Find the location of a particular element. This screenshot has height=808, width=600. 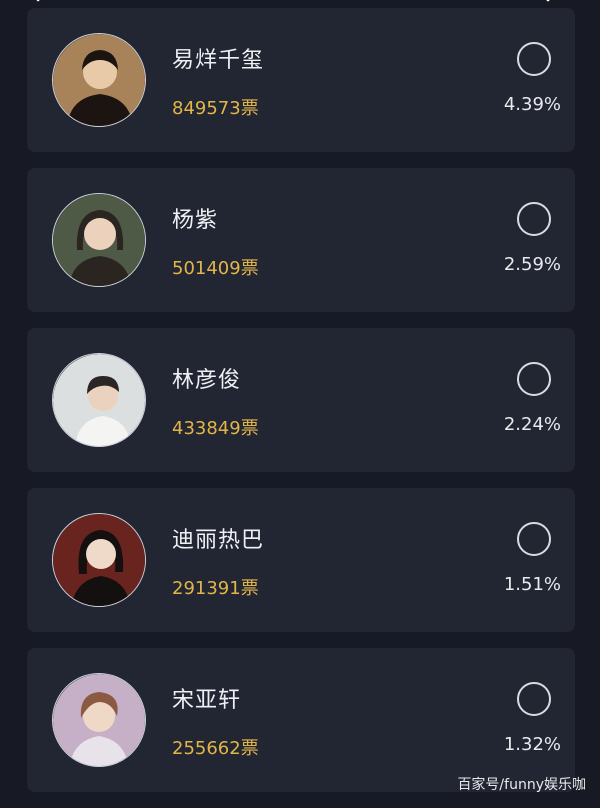

chevron-left-icon is located at coordinates (40, 4).